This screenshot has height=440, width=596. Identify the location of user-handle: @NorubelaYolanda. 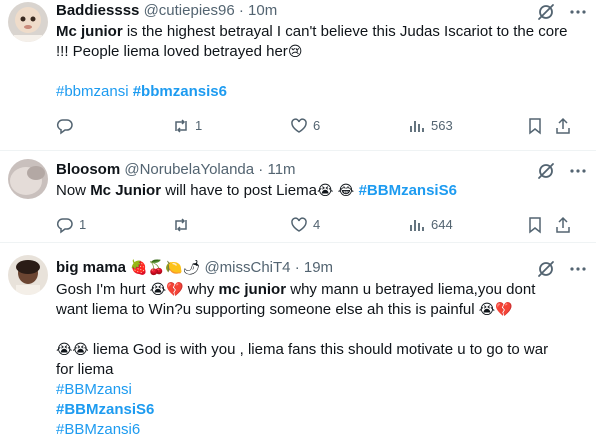
(189, 169).